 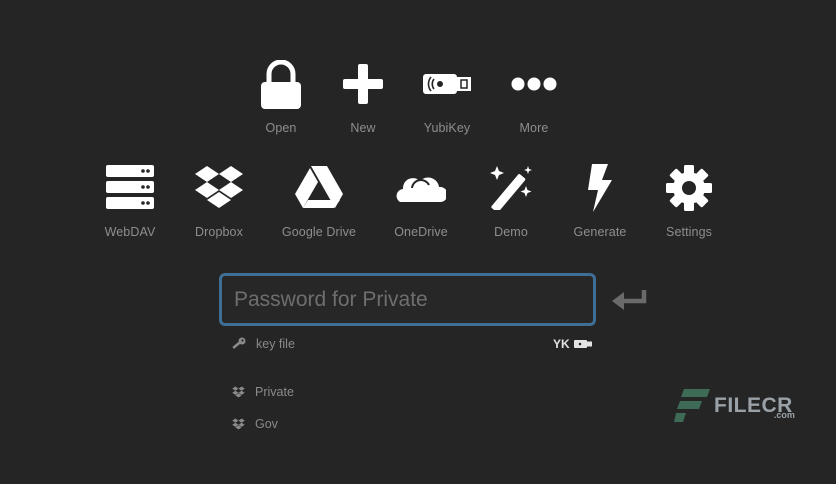 What do you see at coordinates (219, 187) in the screenshot?
I see `dropbox-icon` at bounding box center [219, 187].